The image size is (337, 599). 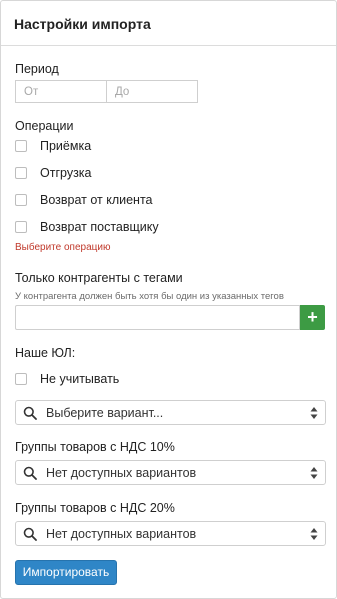 What do you see at coordinates (37, 69) in the screenshot?
I see `period-label: Период` at bounding box center [37, 69].